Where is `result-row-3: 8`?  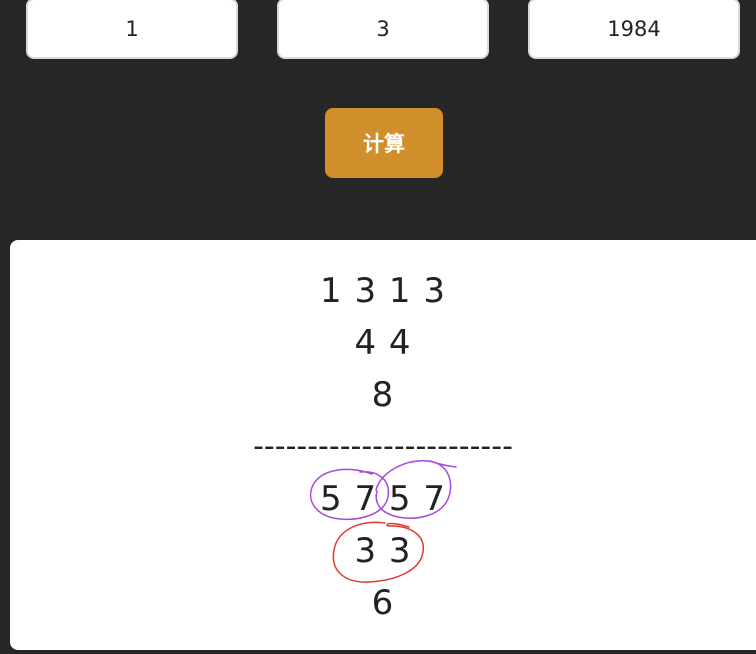 result-row-3: 8 is located at coordinates (383, 395).